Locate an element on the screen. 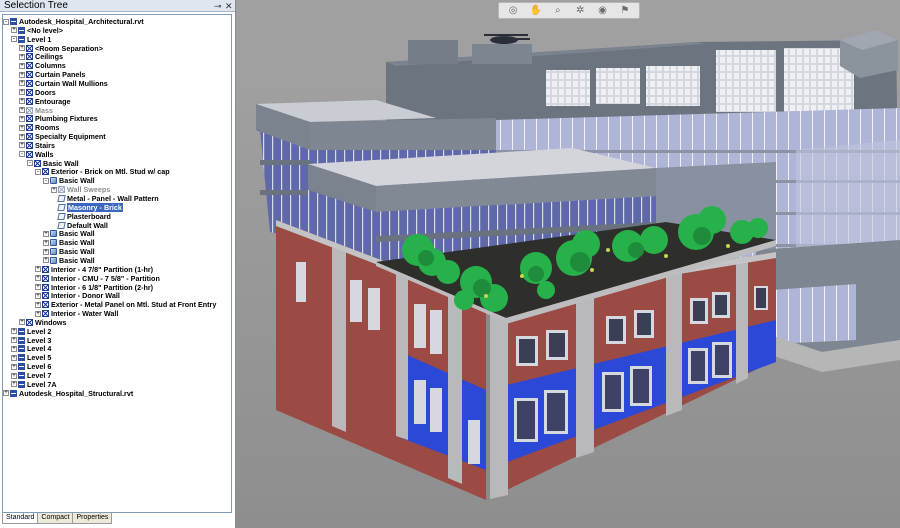 The height and width of the screenshot is (528, 900). tree-item: Plasterboard is located at coordinates (81, 216).